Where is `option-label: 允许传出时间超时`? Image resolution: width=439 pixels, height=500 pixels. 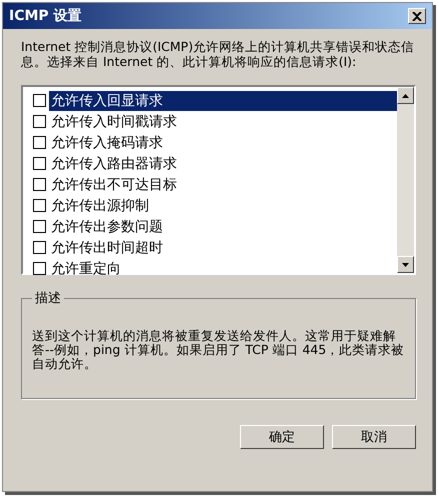
option-label: 允许传出时间超时 is located at coordinates (107, 248).